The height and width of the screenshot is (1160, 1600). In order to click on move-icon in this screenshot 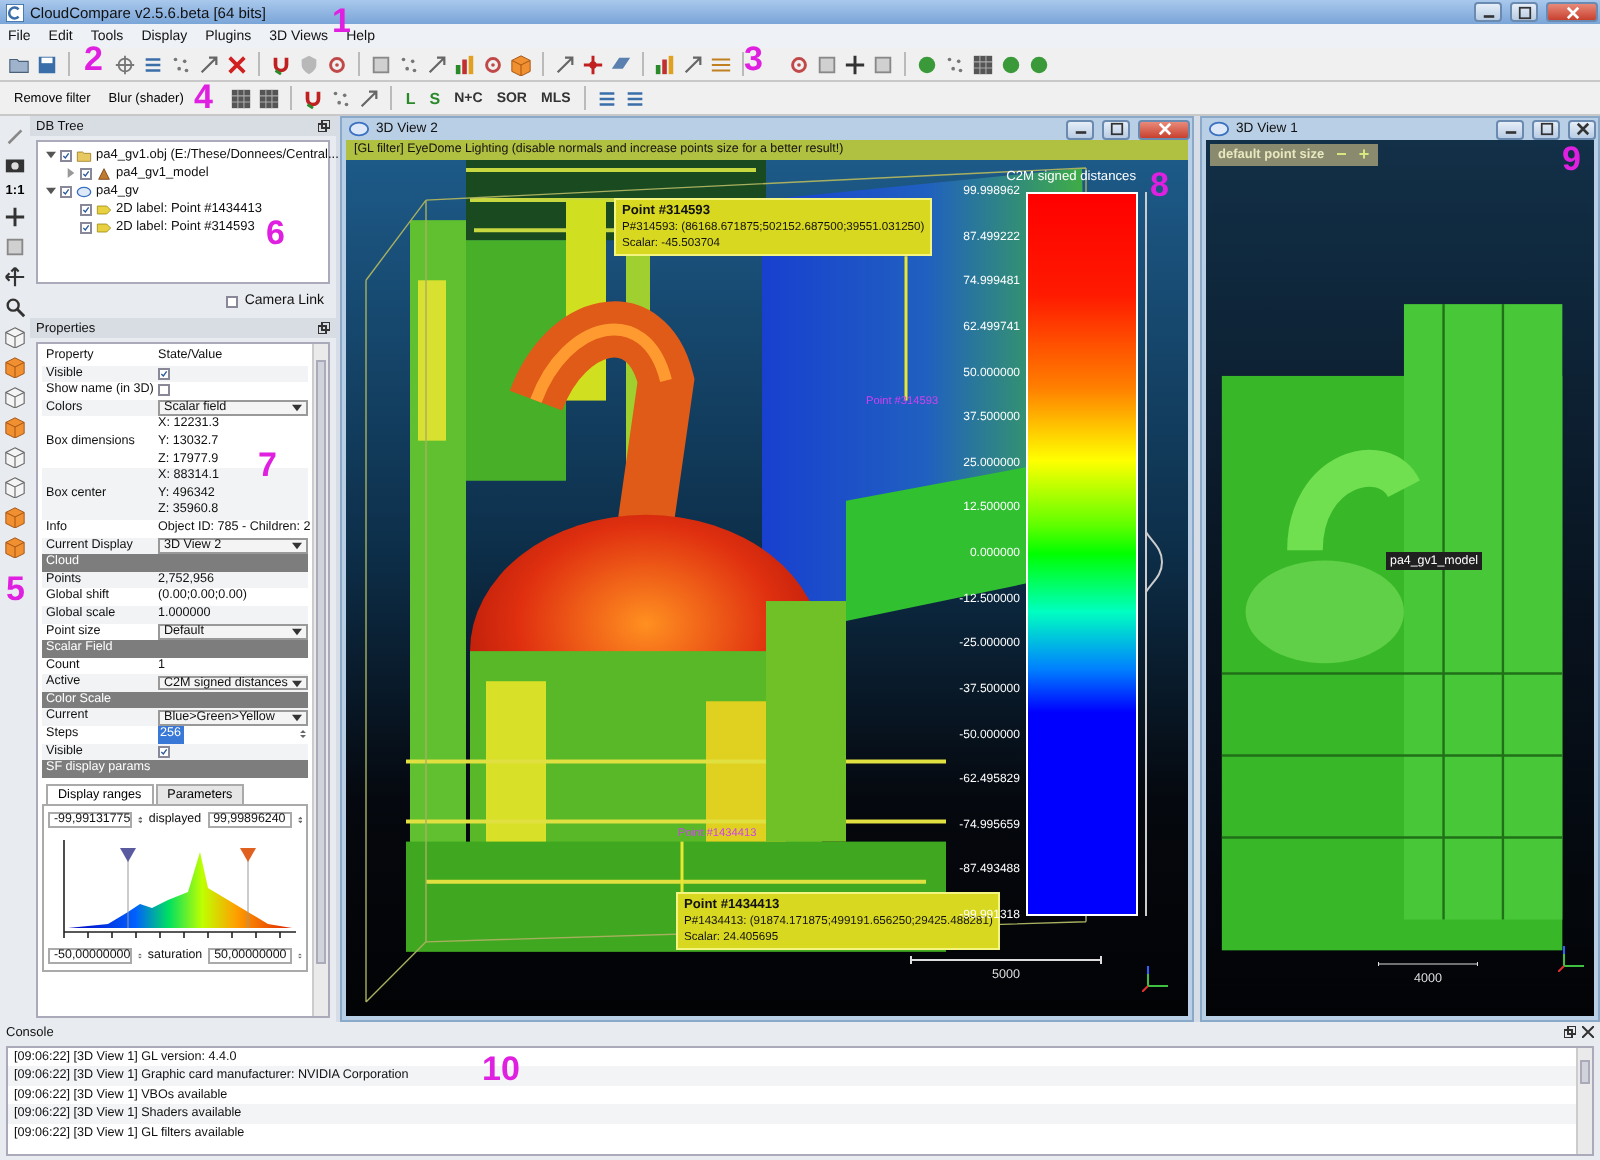, I will do `click(15, 277)`.